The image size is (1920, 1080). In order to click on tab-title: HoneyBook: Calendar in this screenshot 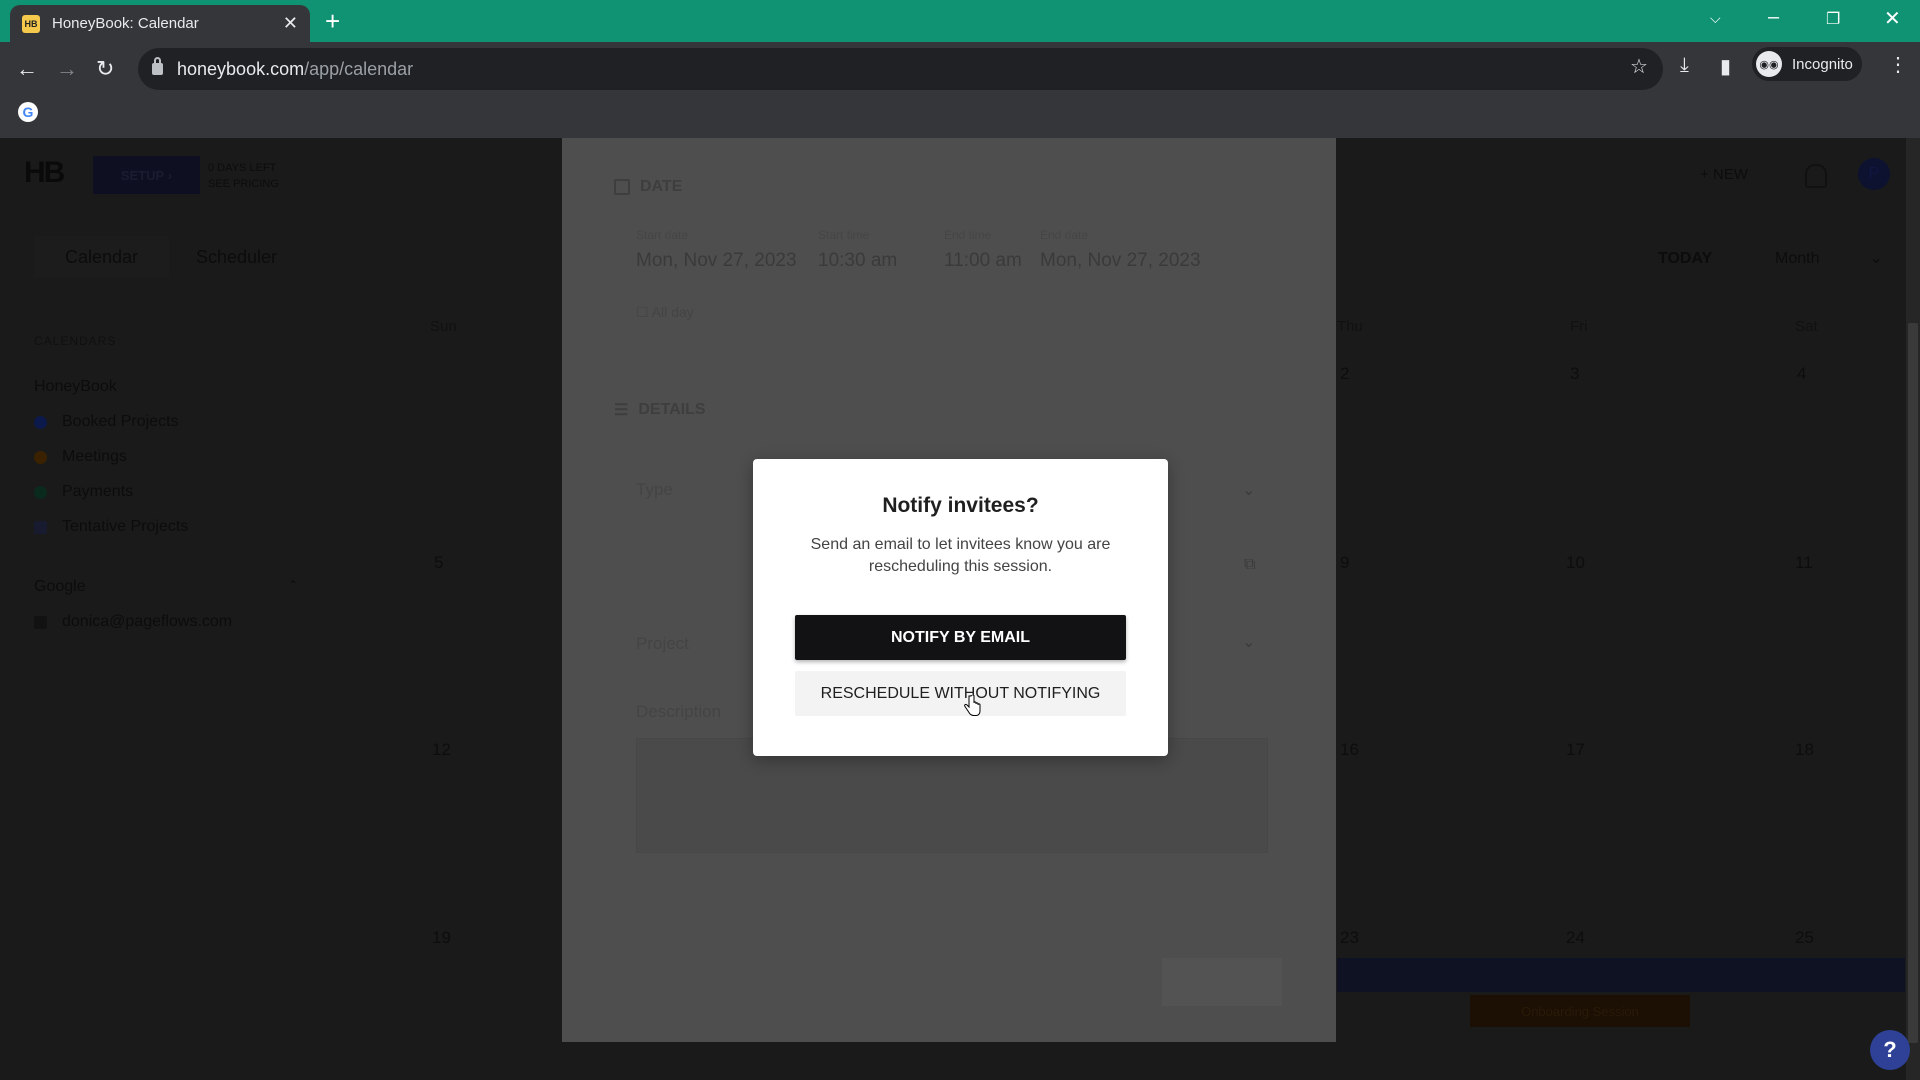, I will do `click(125, 23)`.